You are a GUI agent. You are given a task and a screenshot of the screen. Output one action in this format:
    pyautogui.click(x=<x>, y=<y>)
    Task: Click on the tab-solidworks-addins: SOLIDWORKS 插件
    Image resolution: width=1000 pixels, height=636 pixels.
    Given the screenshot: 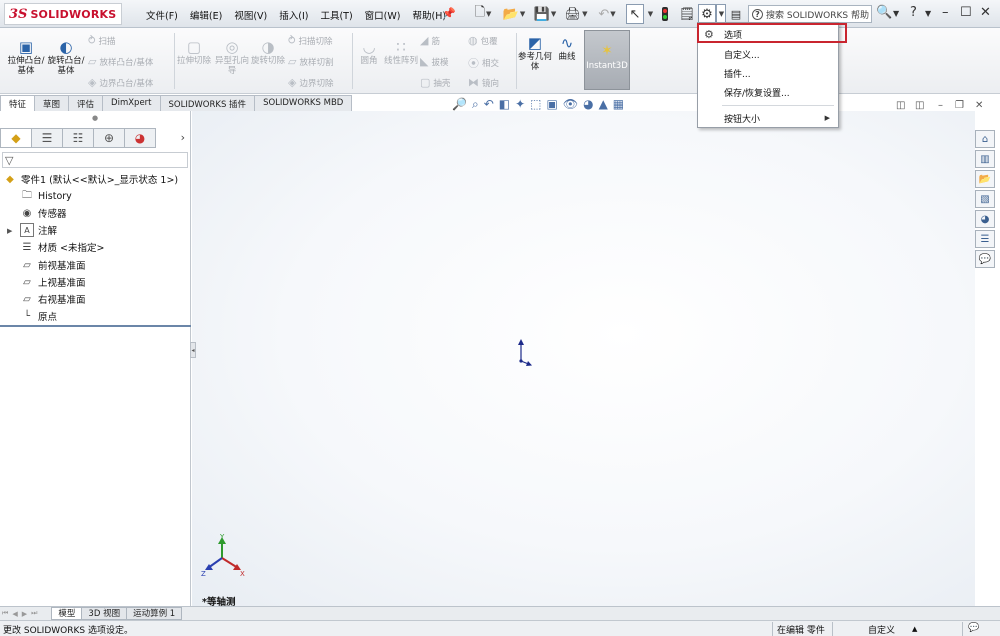 What is the action you would take?
    pyautogui.click(x=207, y=103)
    